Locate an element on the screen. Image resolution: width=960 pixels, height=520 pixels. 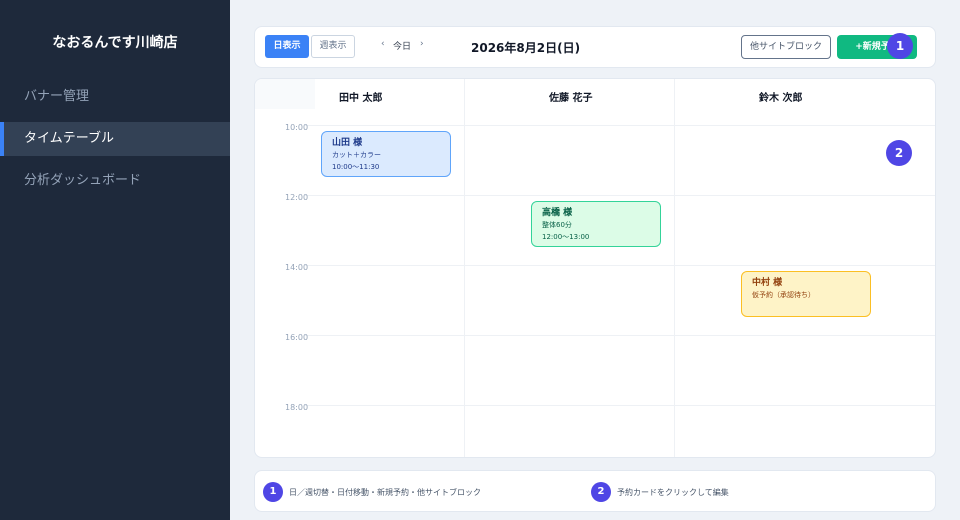
day-view-button: 日表示 is located at coordinates (287, 46).